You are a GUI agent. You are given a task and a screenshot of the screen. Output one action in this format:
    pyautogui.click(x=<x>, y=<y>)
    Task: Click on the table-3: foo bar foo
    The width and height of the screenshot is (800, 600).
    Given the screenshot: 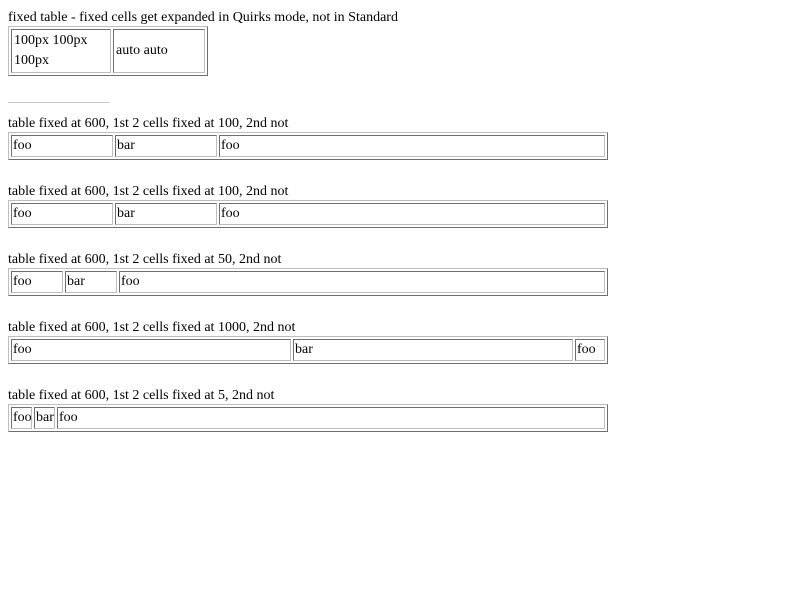 What is the action you would take?
    pyautogui.click(x=308, y=282)
    